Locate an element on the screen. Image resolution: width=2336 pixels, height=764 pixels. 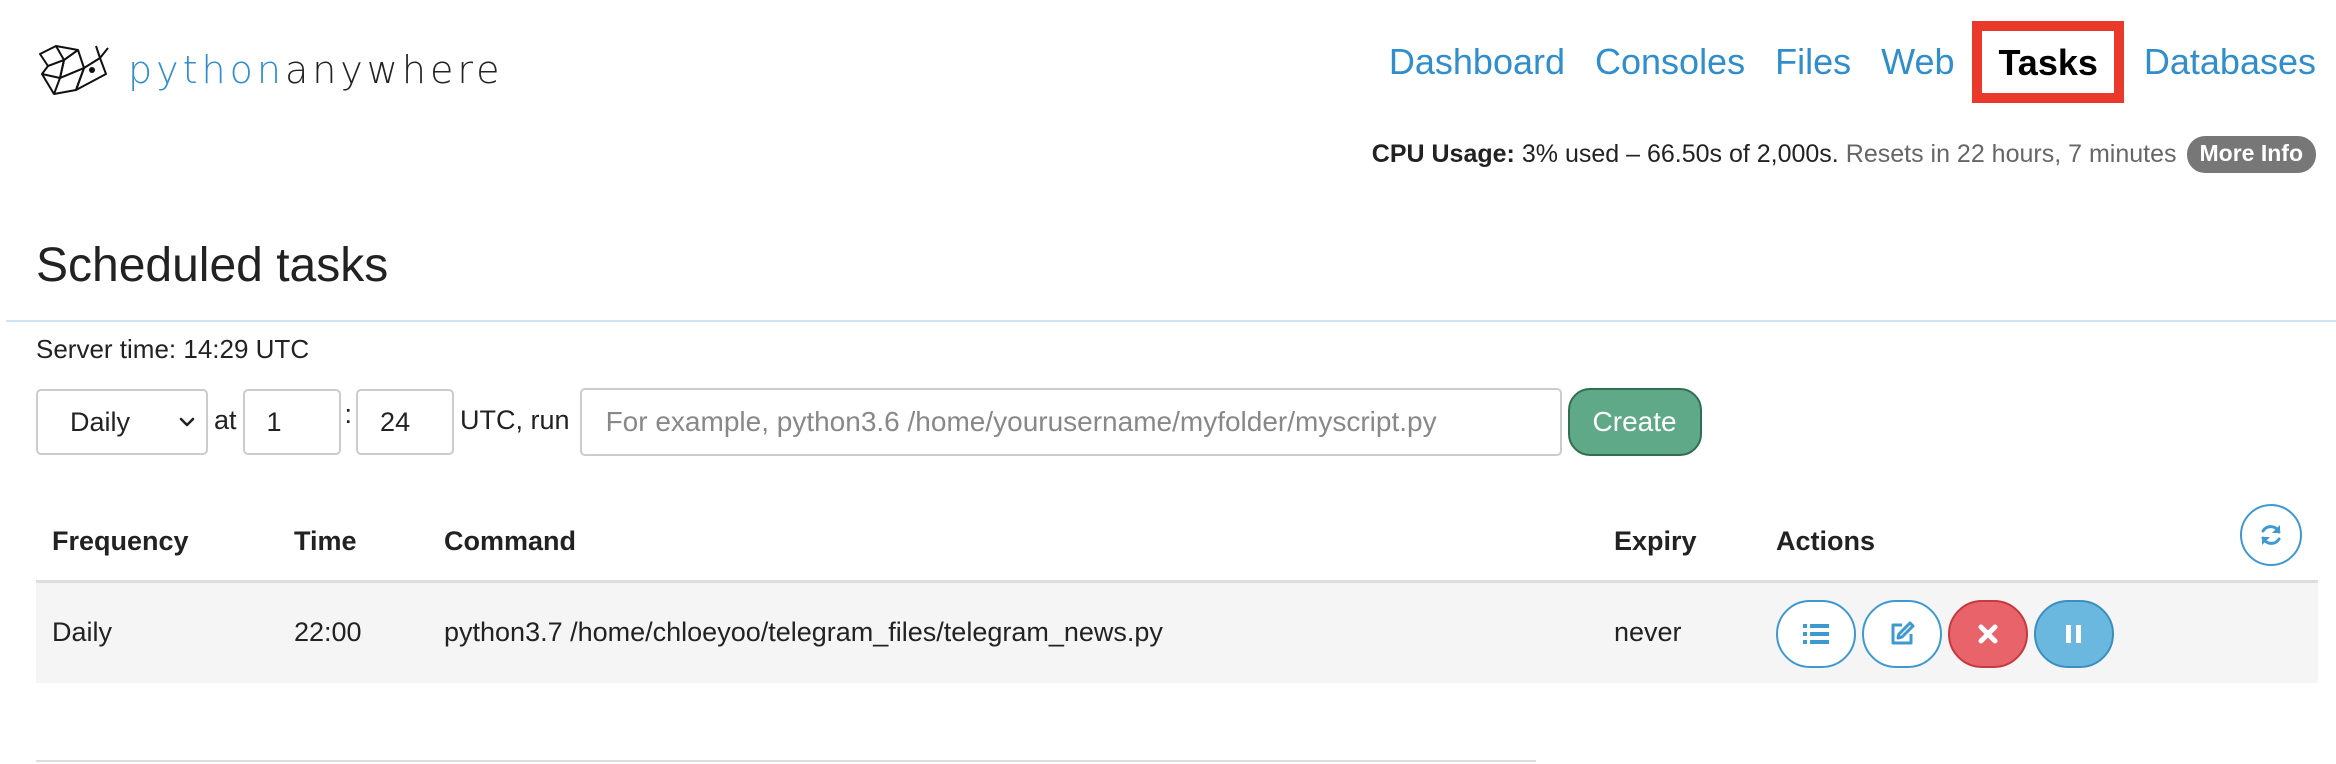
table-header: Frequency Time Command Expiry Actions is located at coordinates (1177, 540).